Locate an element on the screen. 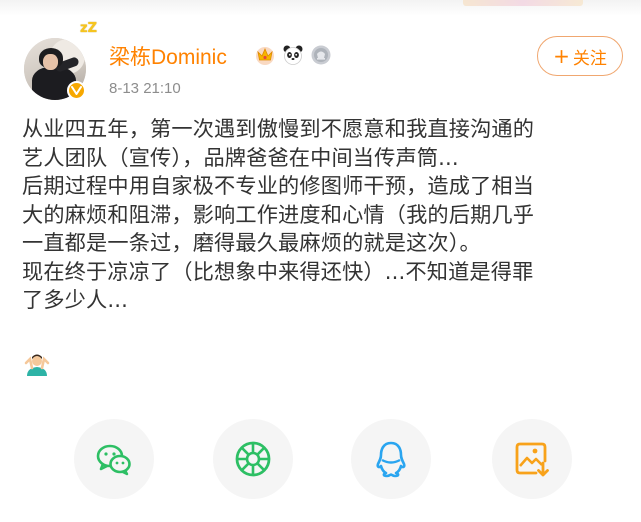 The image size is (641, 522). username: 梁栋Dominic is located at coordinates (168, 56).